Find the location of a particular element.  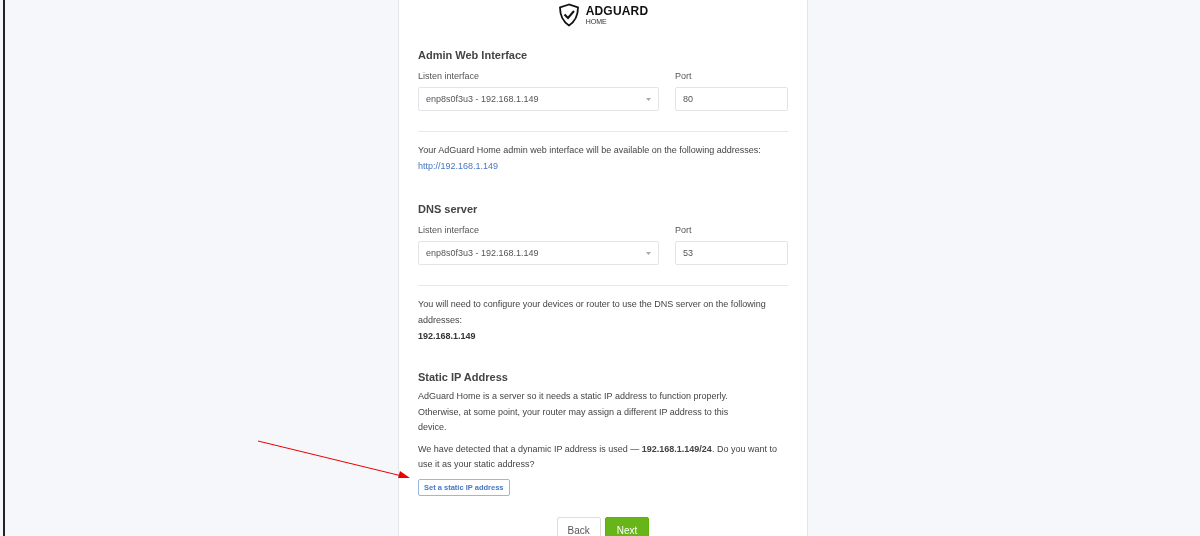

section-title: DNS server is located at coordinates (448, 209).